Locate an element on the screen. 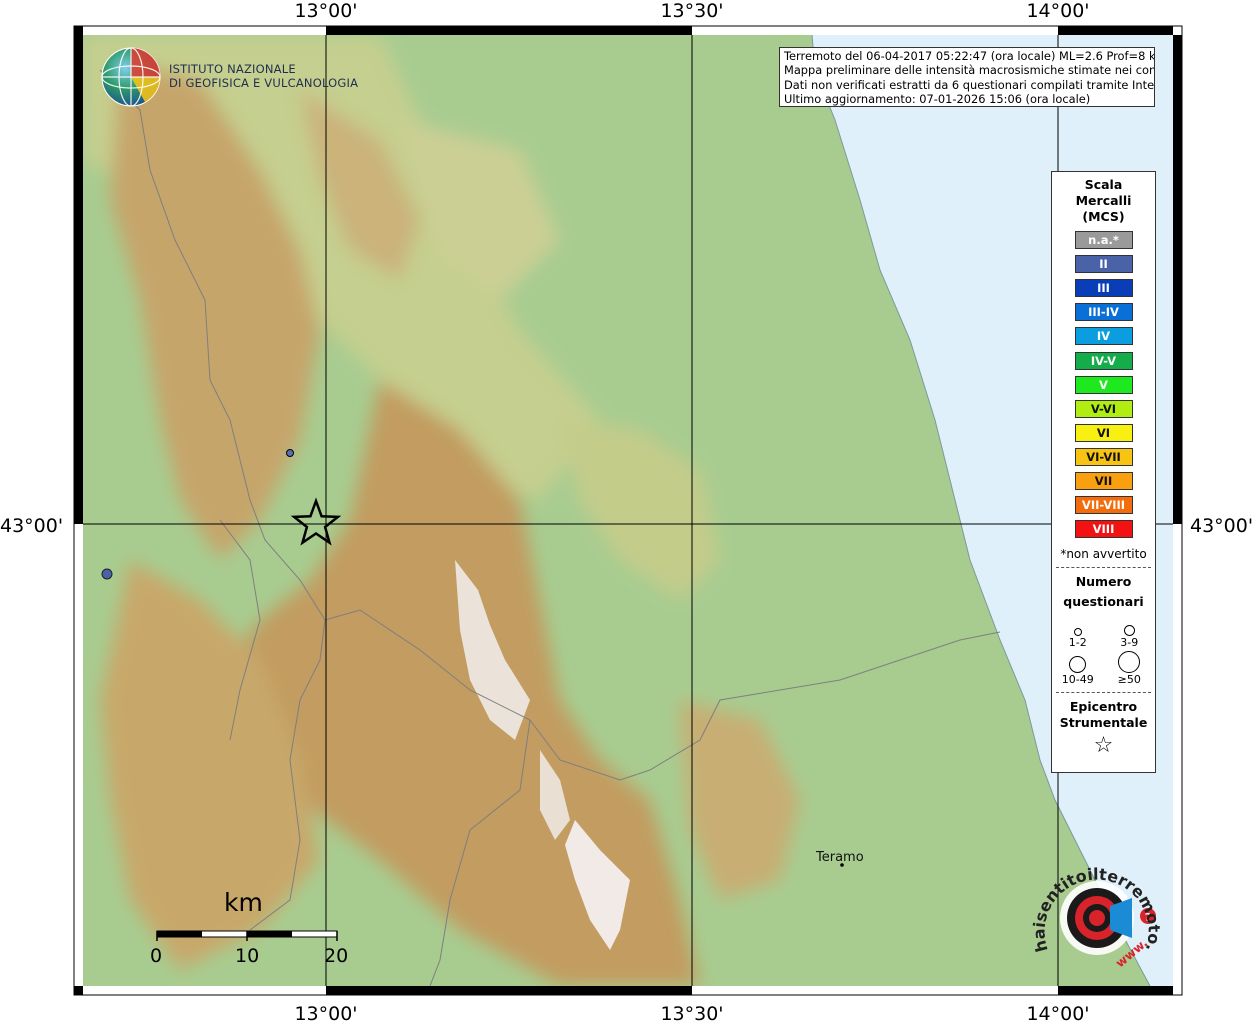 The width and height of the screenshot is (1256, 1024). mcs-swatch: V-VI is located at coordinates (1103, 408).